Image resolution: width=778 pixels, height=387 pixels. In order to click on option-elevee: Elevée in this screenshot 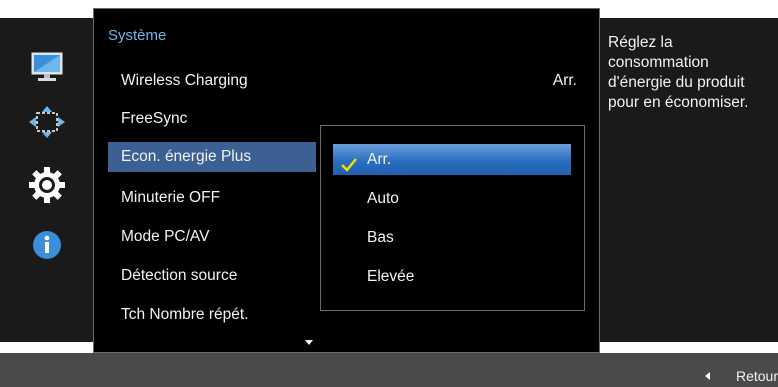, I will do `click(452, 276)`.